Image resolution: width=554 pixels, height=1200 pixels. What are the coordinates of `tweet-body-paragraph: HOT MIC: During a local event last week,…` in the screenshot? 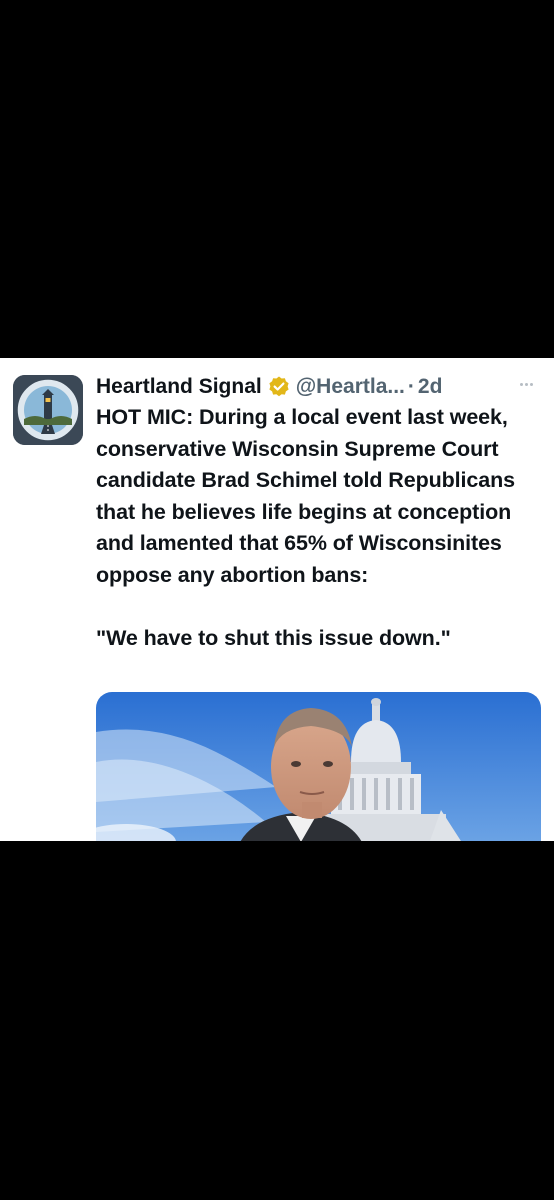 It's located at (306, 496).